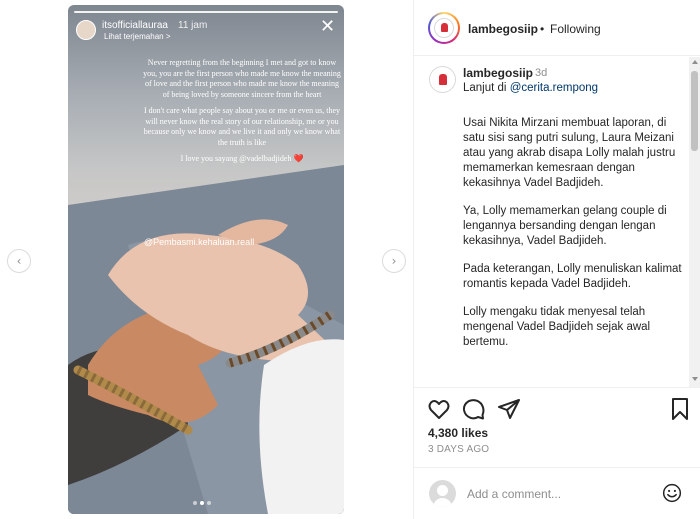 This screenshot has height=519, width=700. What do you see at coordinates (509, 409) in the screenshot?
I see `paper-plane-icon` at bounding box center [509, 409].